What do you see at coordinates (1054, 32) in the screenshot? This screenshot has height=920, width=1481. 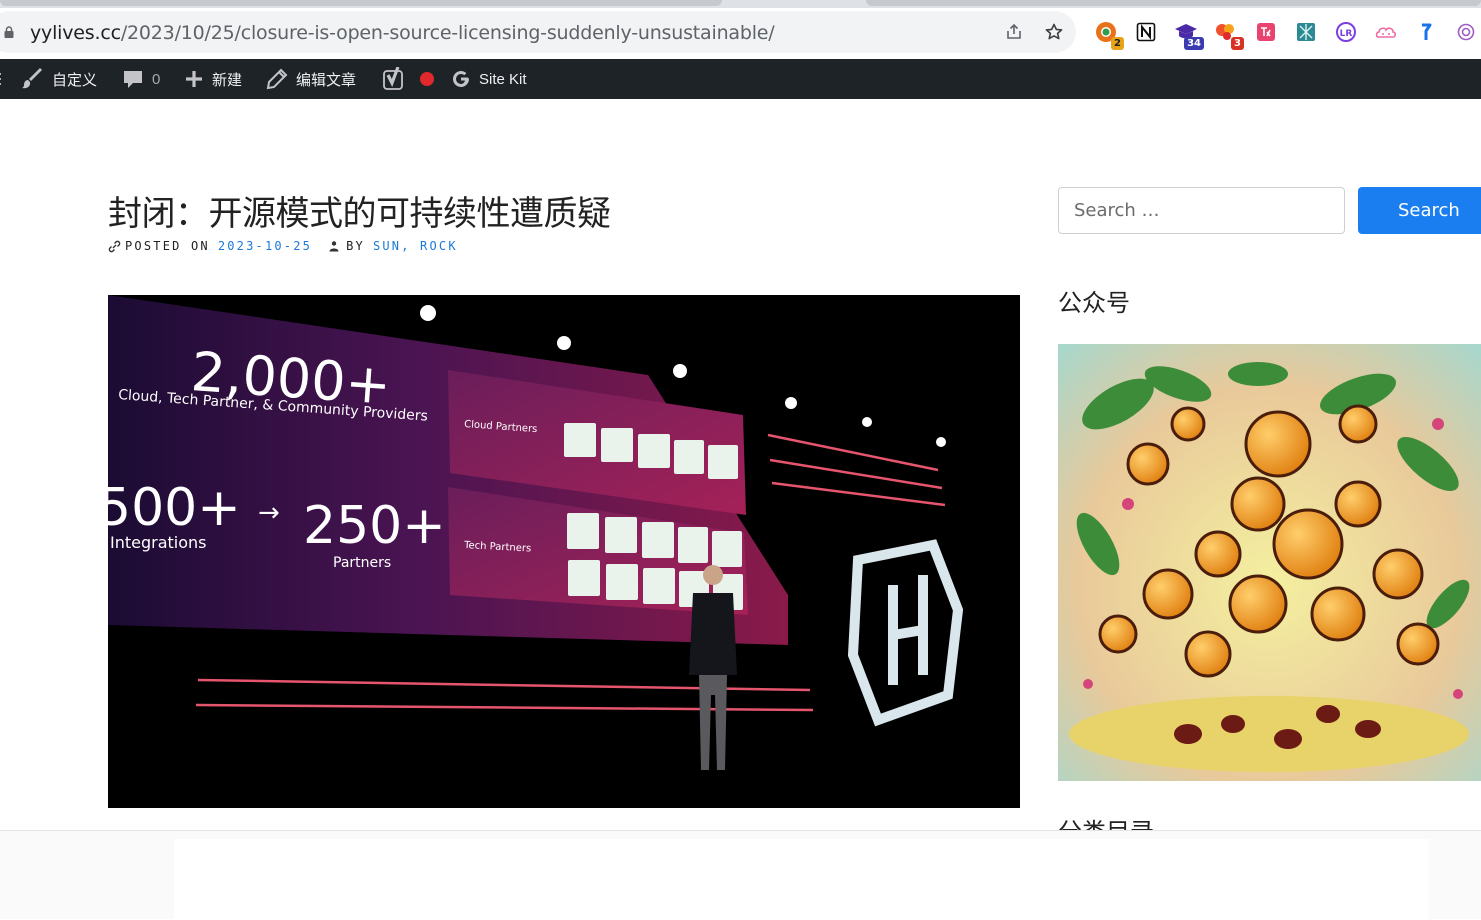 I see `star-icon` at bounding box center [1054, 32].